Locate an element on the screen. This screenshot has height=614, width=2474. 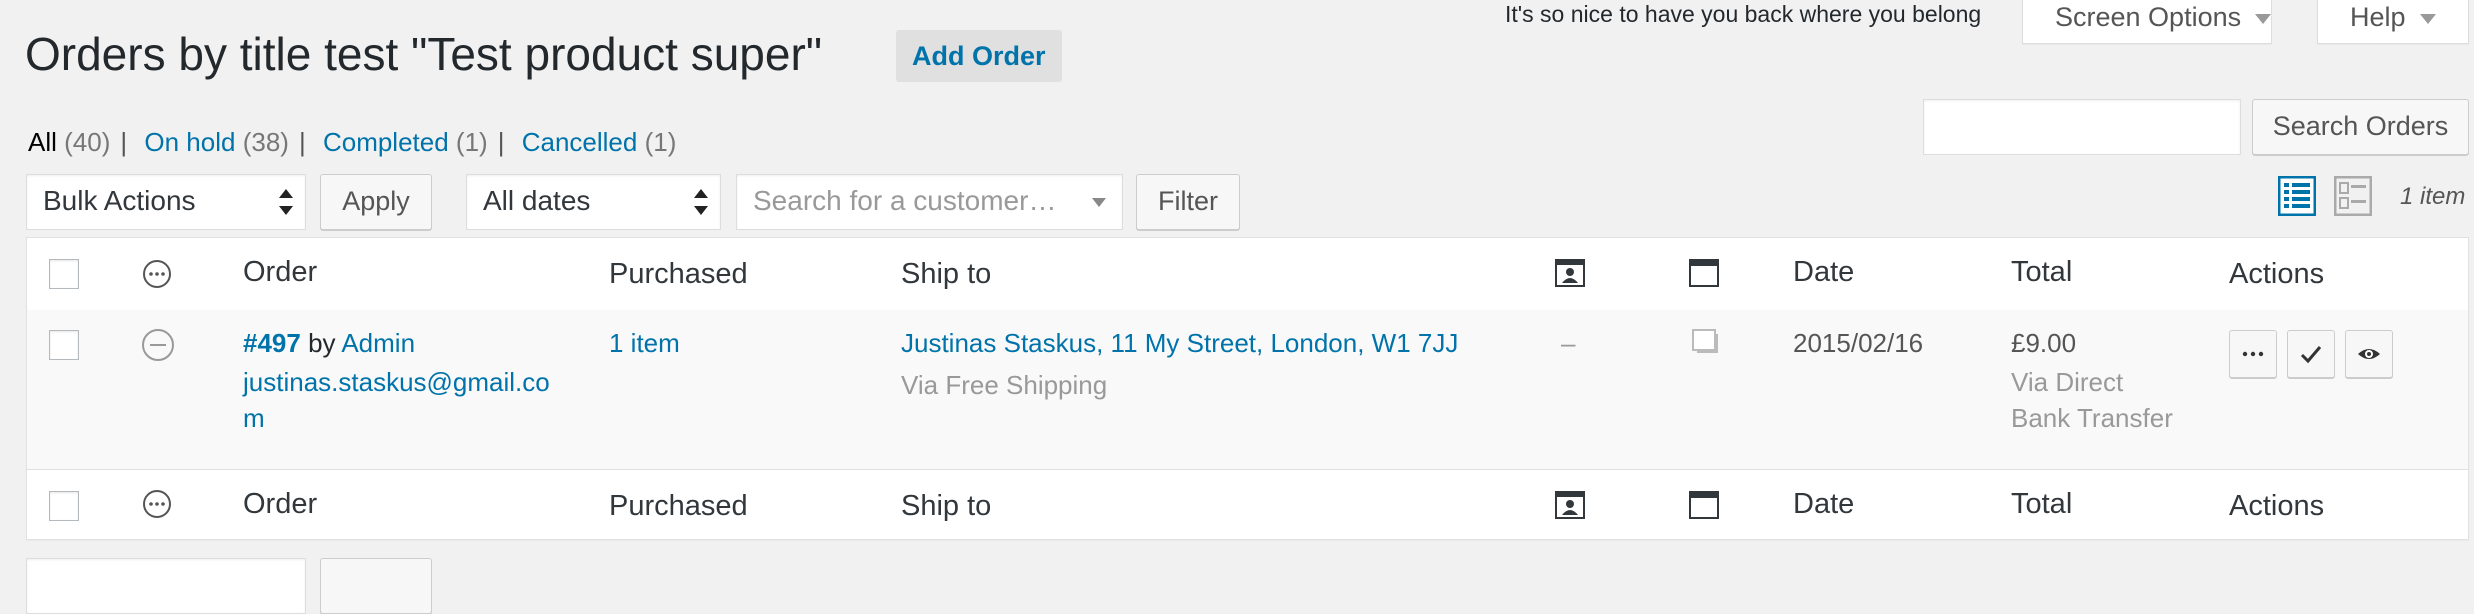
check-icon is located at coordinates (2311, 355).